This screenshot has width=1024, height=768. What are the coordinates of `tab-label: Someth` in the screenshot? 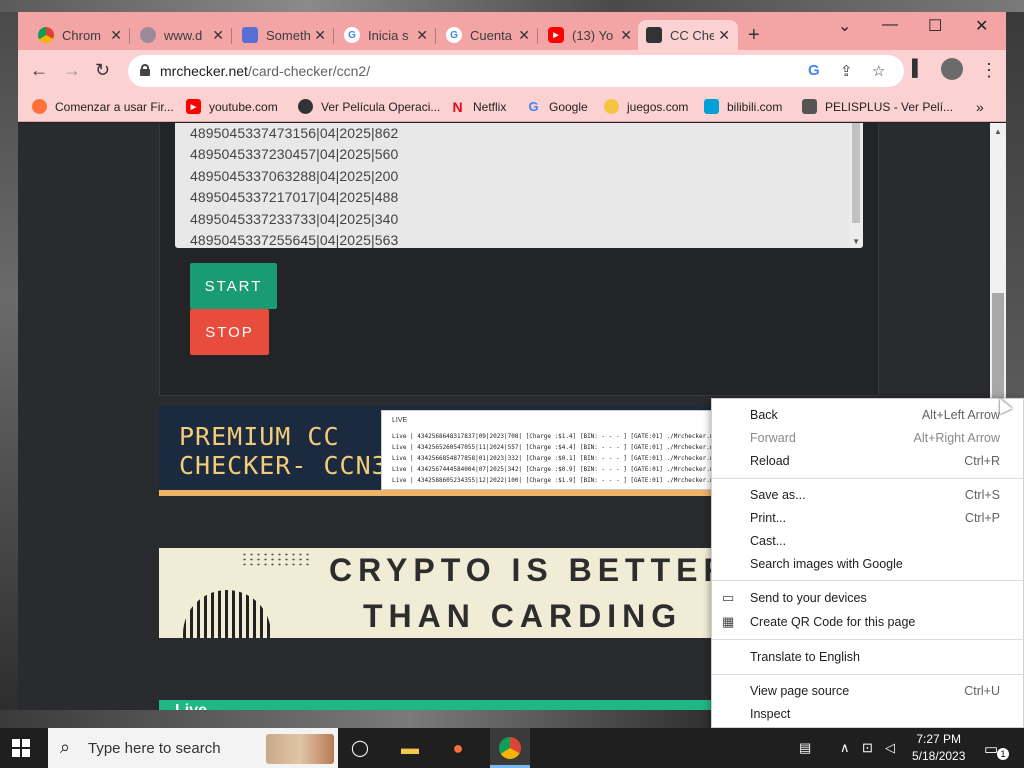 It's located at (288, 35).